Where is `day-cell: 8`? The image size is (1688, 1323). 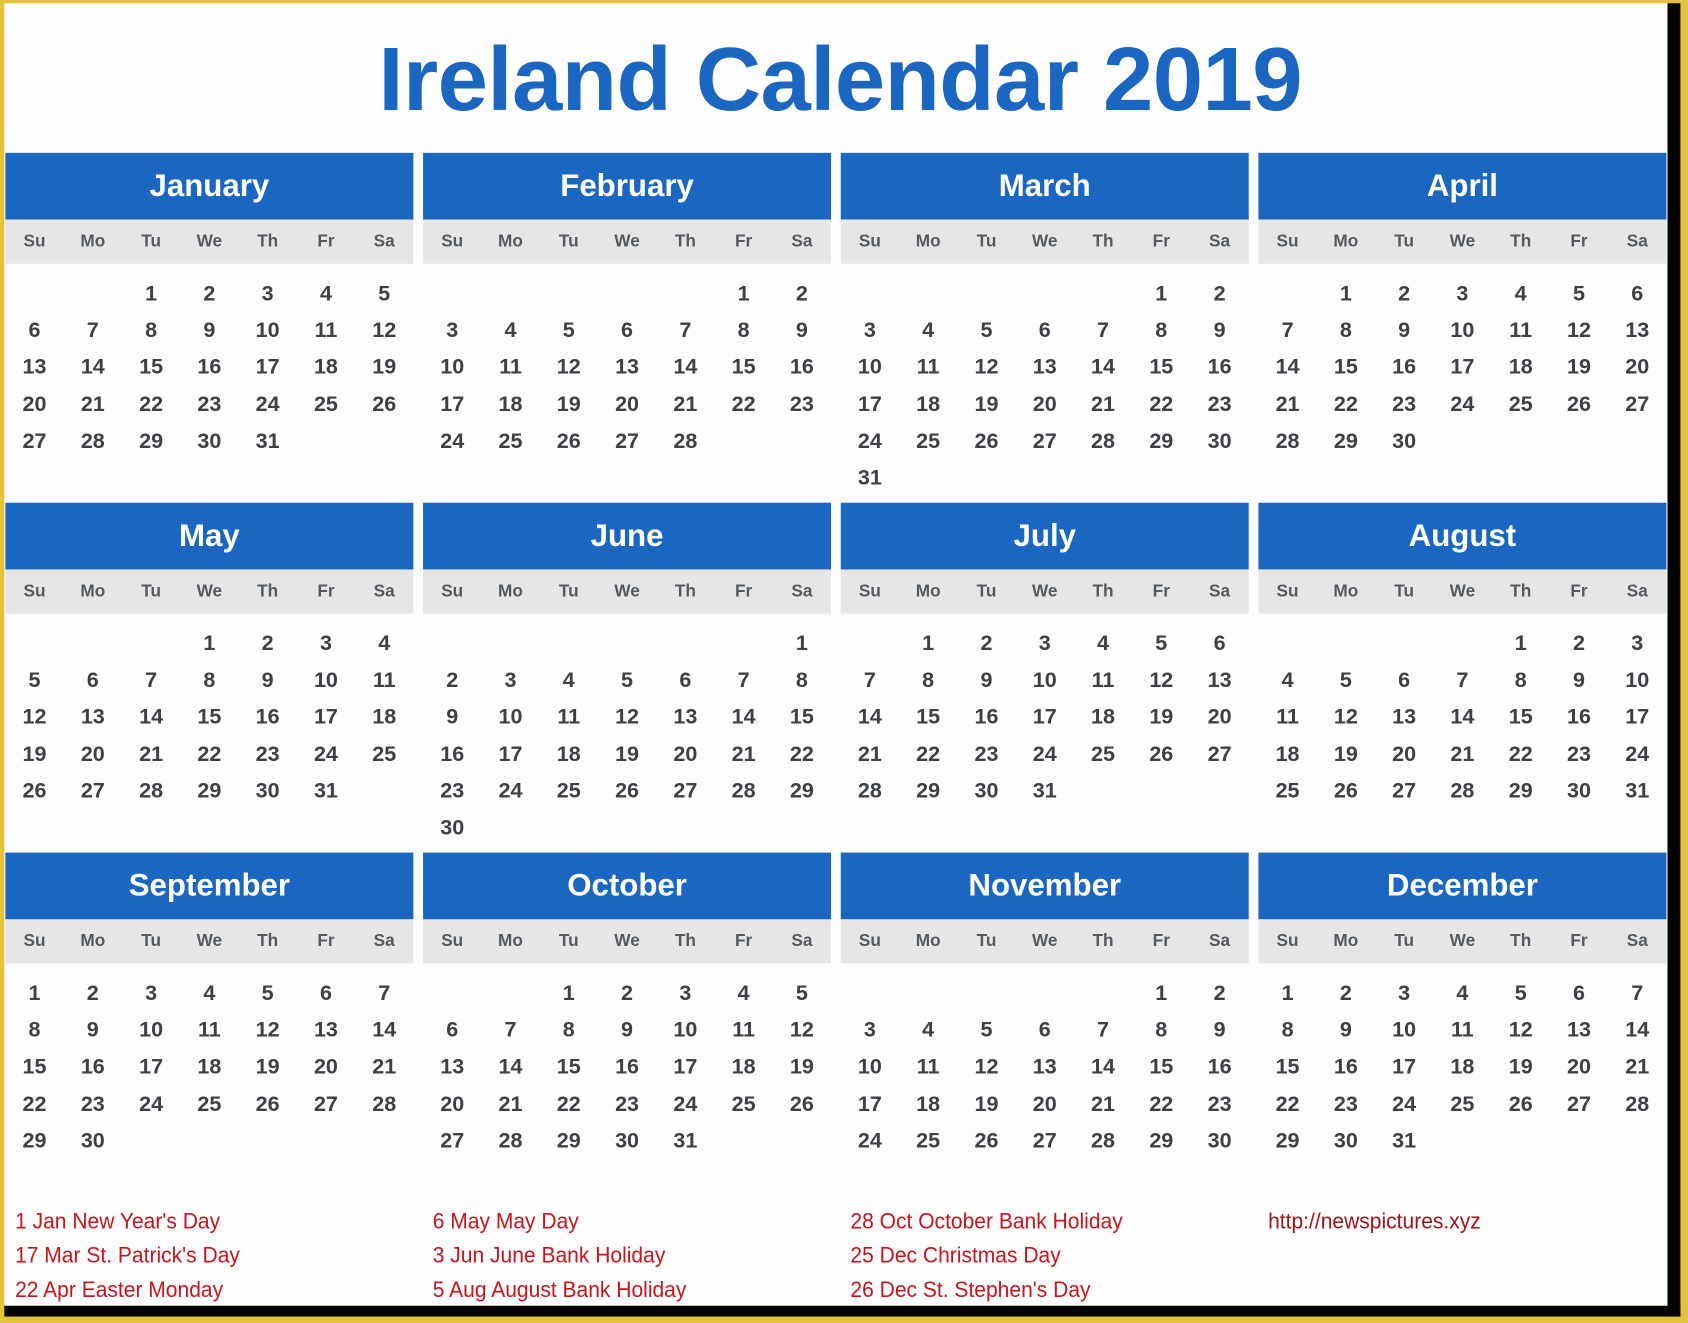
day-cell: 8 is located at coordinates (151, 331).